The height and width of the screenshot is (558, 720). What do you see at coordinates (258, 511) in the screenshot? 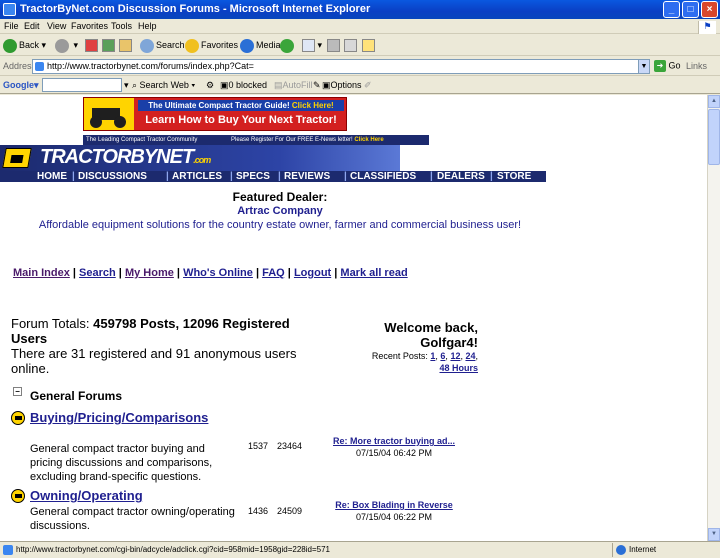
I see `forum-threads-owning: 1436` at bounding box center [258, 511].